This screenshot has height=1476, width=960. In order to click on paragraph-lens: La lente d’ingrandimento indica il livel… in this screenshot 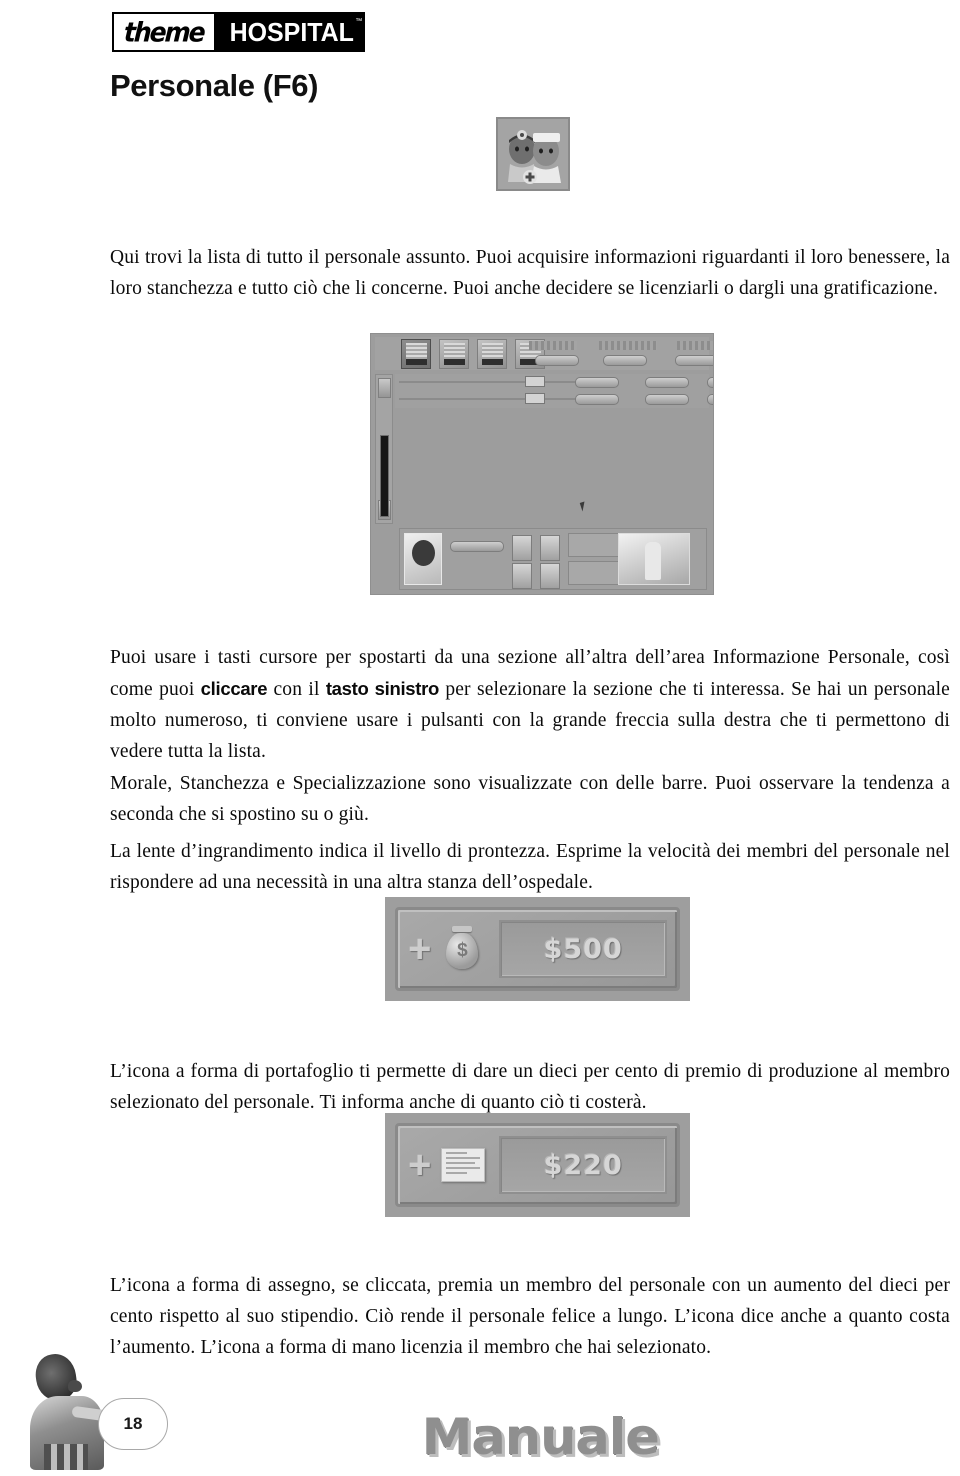, I will do `click(530, 866)`.